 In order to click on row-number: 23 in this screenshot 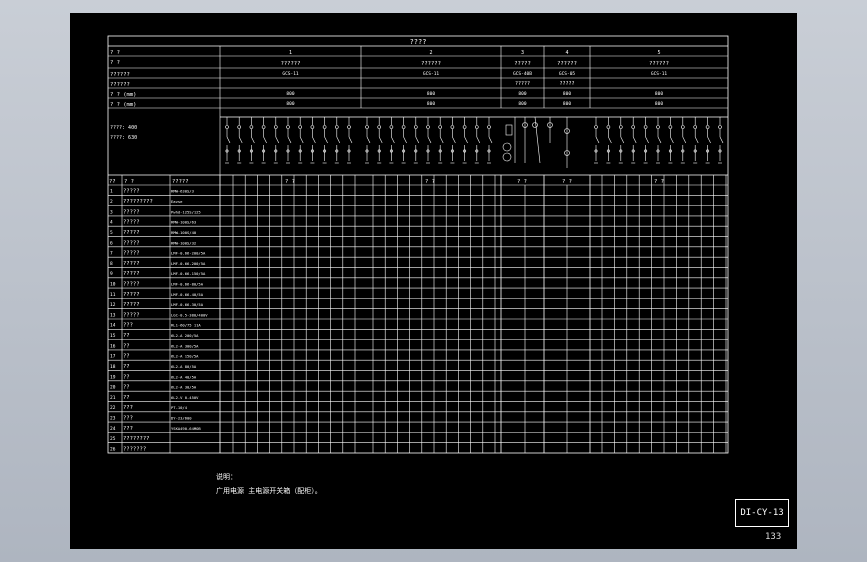, I will do `click(113, 419)`.